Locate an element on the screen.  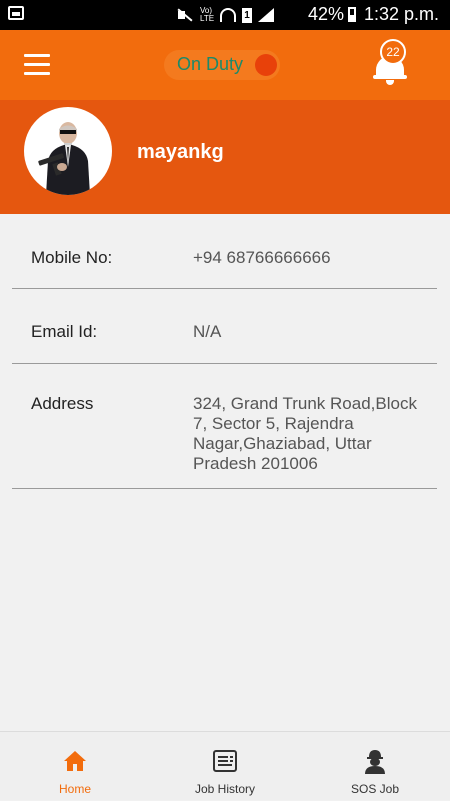
nav-home-label: Home is located at coordinates (74, 789).